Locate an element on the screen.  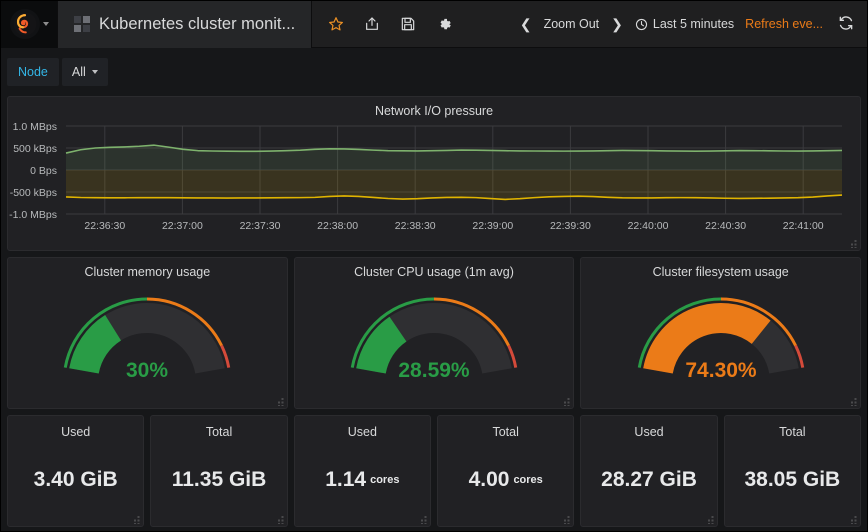
stat-number: 38.05 GiB is located at coordinates (792, 479).